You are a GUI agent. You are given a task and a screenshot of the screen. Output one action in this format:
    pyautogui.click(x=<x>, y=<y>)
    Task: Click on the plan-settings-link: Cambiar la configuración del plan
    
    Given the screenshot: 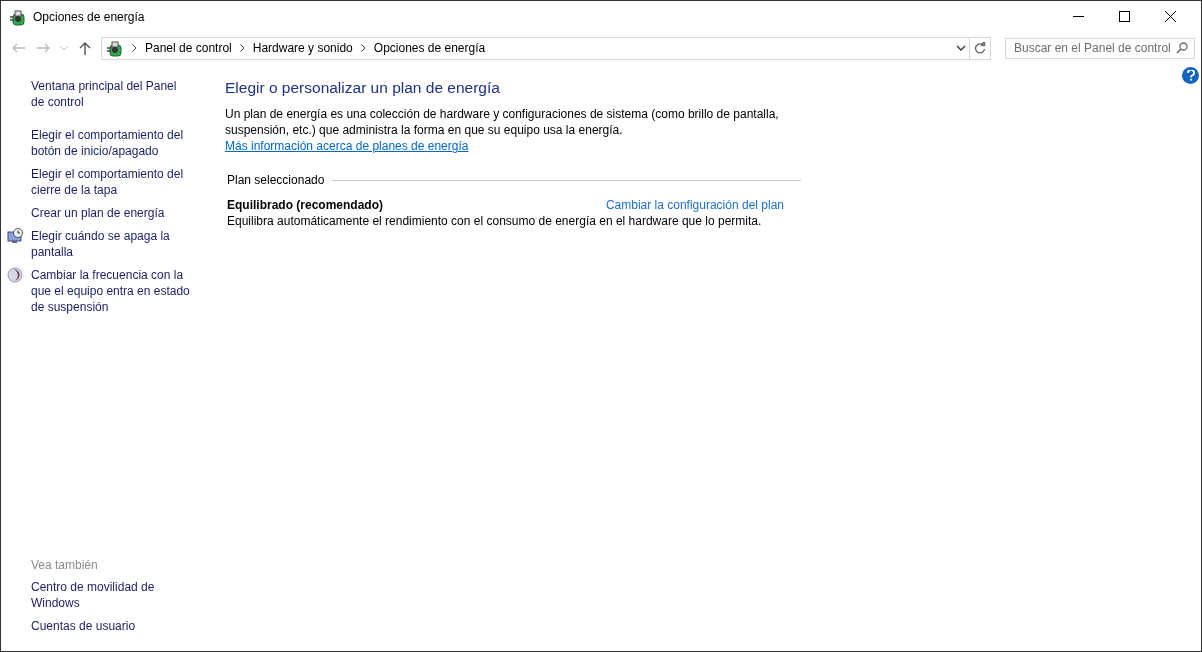 What is the action you would take?
    pyautogui.click(x=694, y=205)
    